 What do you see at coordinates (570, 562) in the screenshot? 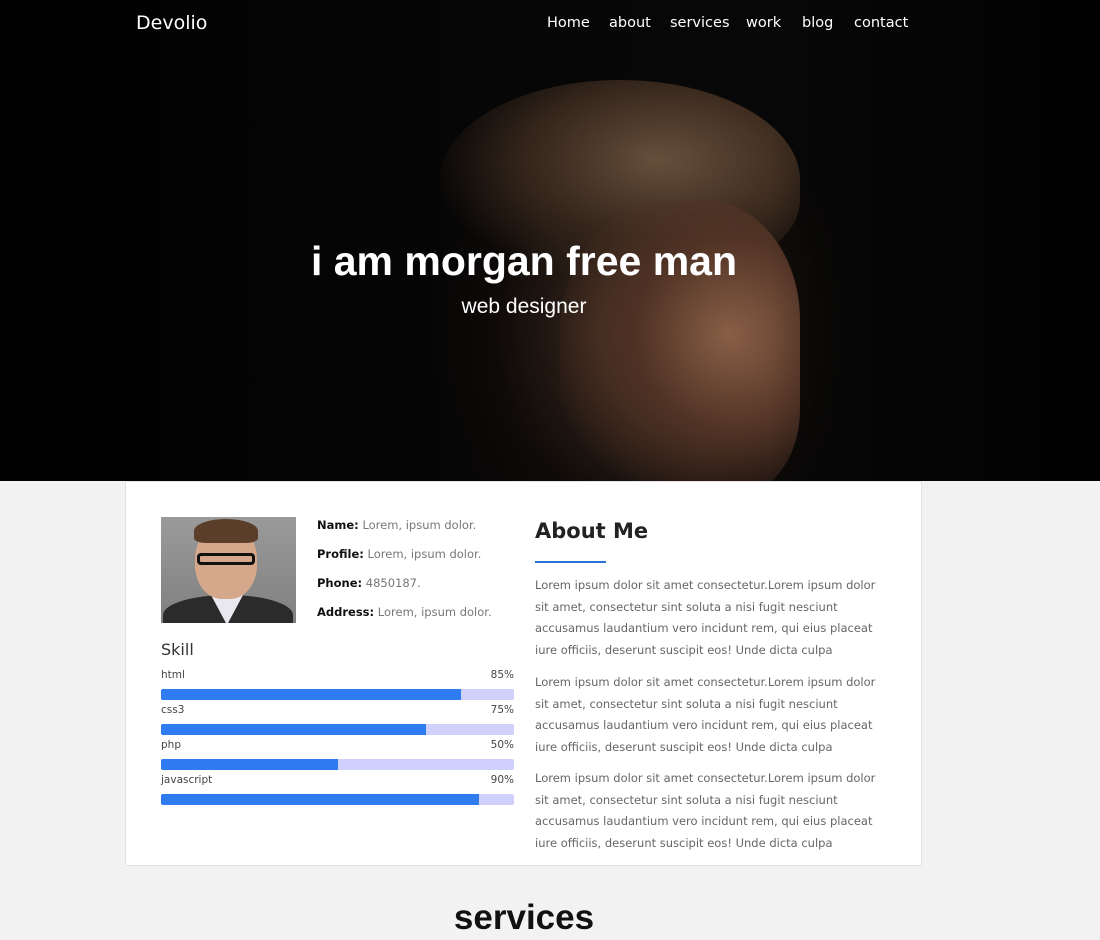
I see `about-underline` at bounding box center [570, 562].